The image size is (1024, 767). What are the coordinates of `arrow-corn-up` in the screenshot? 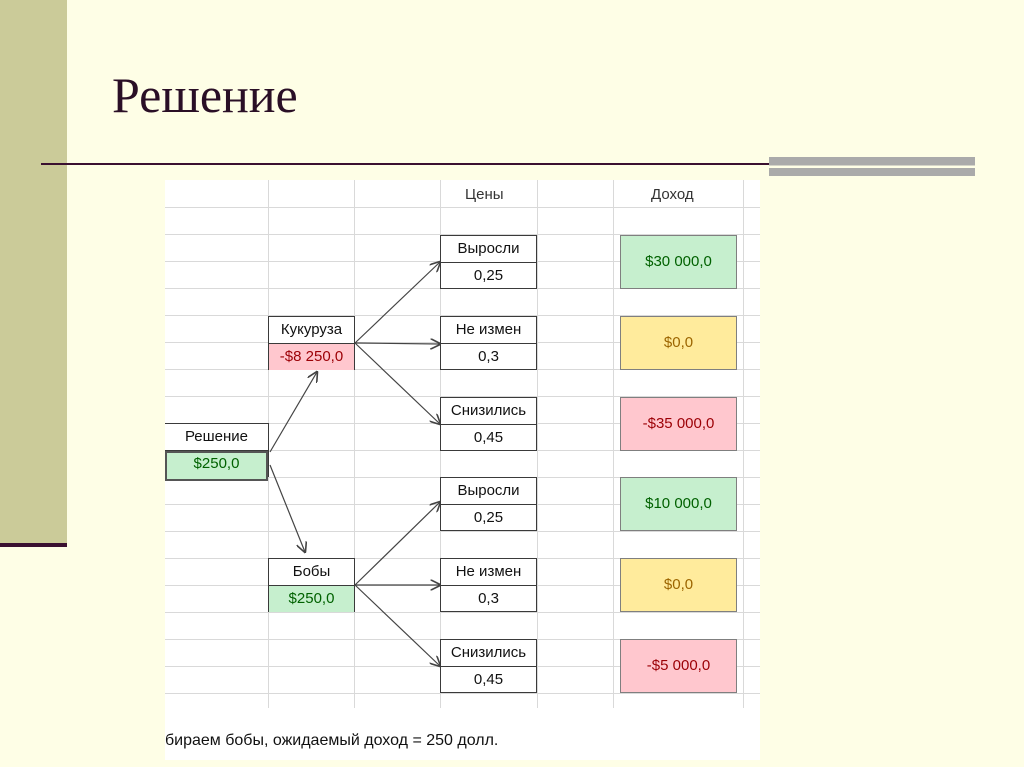 It's located at (397, 303).